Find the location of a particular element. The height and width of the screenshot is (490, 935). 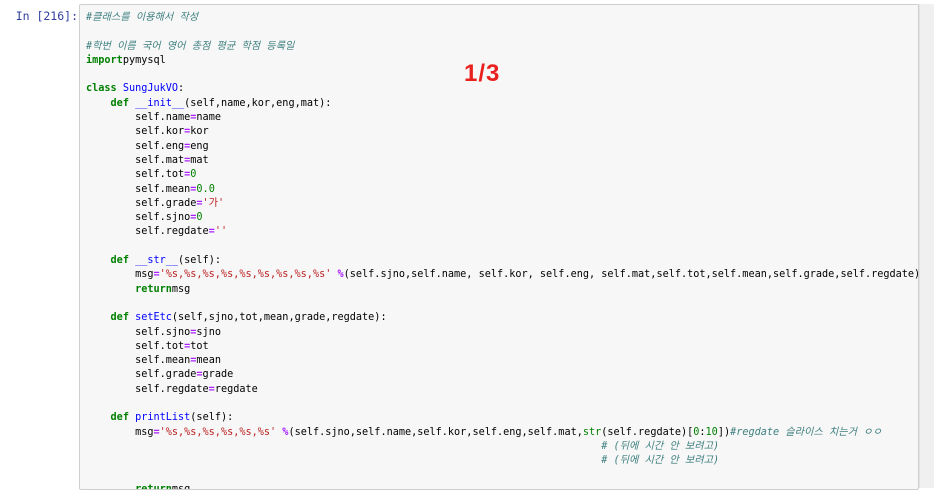

code-token: 0.0 is located at coordinates (205, 189).